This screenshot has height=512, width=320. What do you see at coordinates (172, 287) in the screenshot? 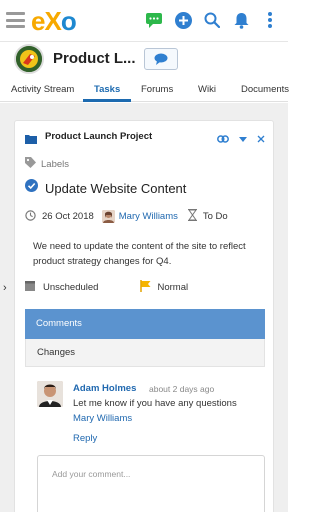
I see `priority-field: Normal` at bounding box center [172, 287].